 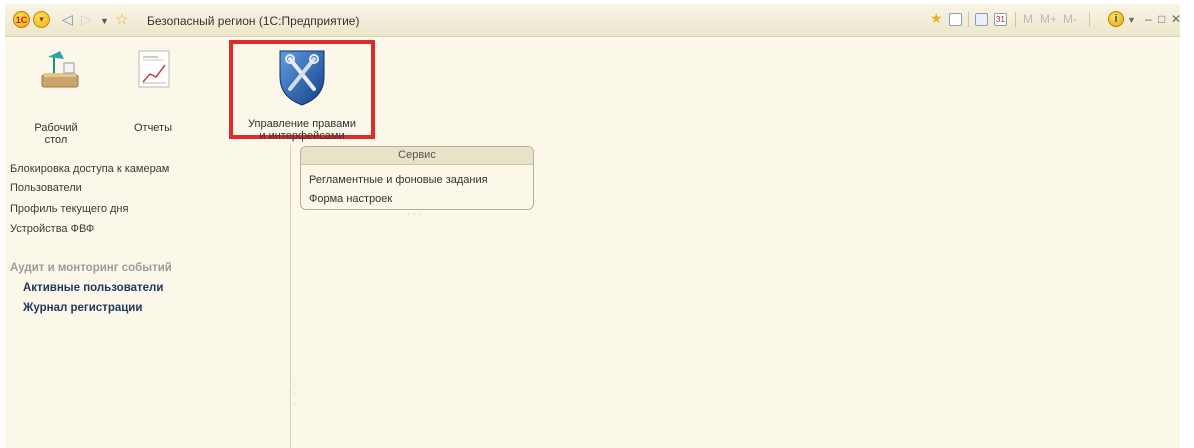 I want to click on forward-arrow-icon: ▷, so click(x=86, y=19).